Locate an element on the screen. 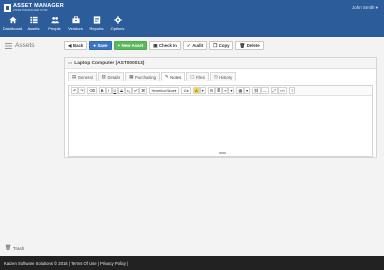 The height and width of the screenshot is (270, 384). back-arrow-icon: ◀ is located at coordinates (70, 45).